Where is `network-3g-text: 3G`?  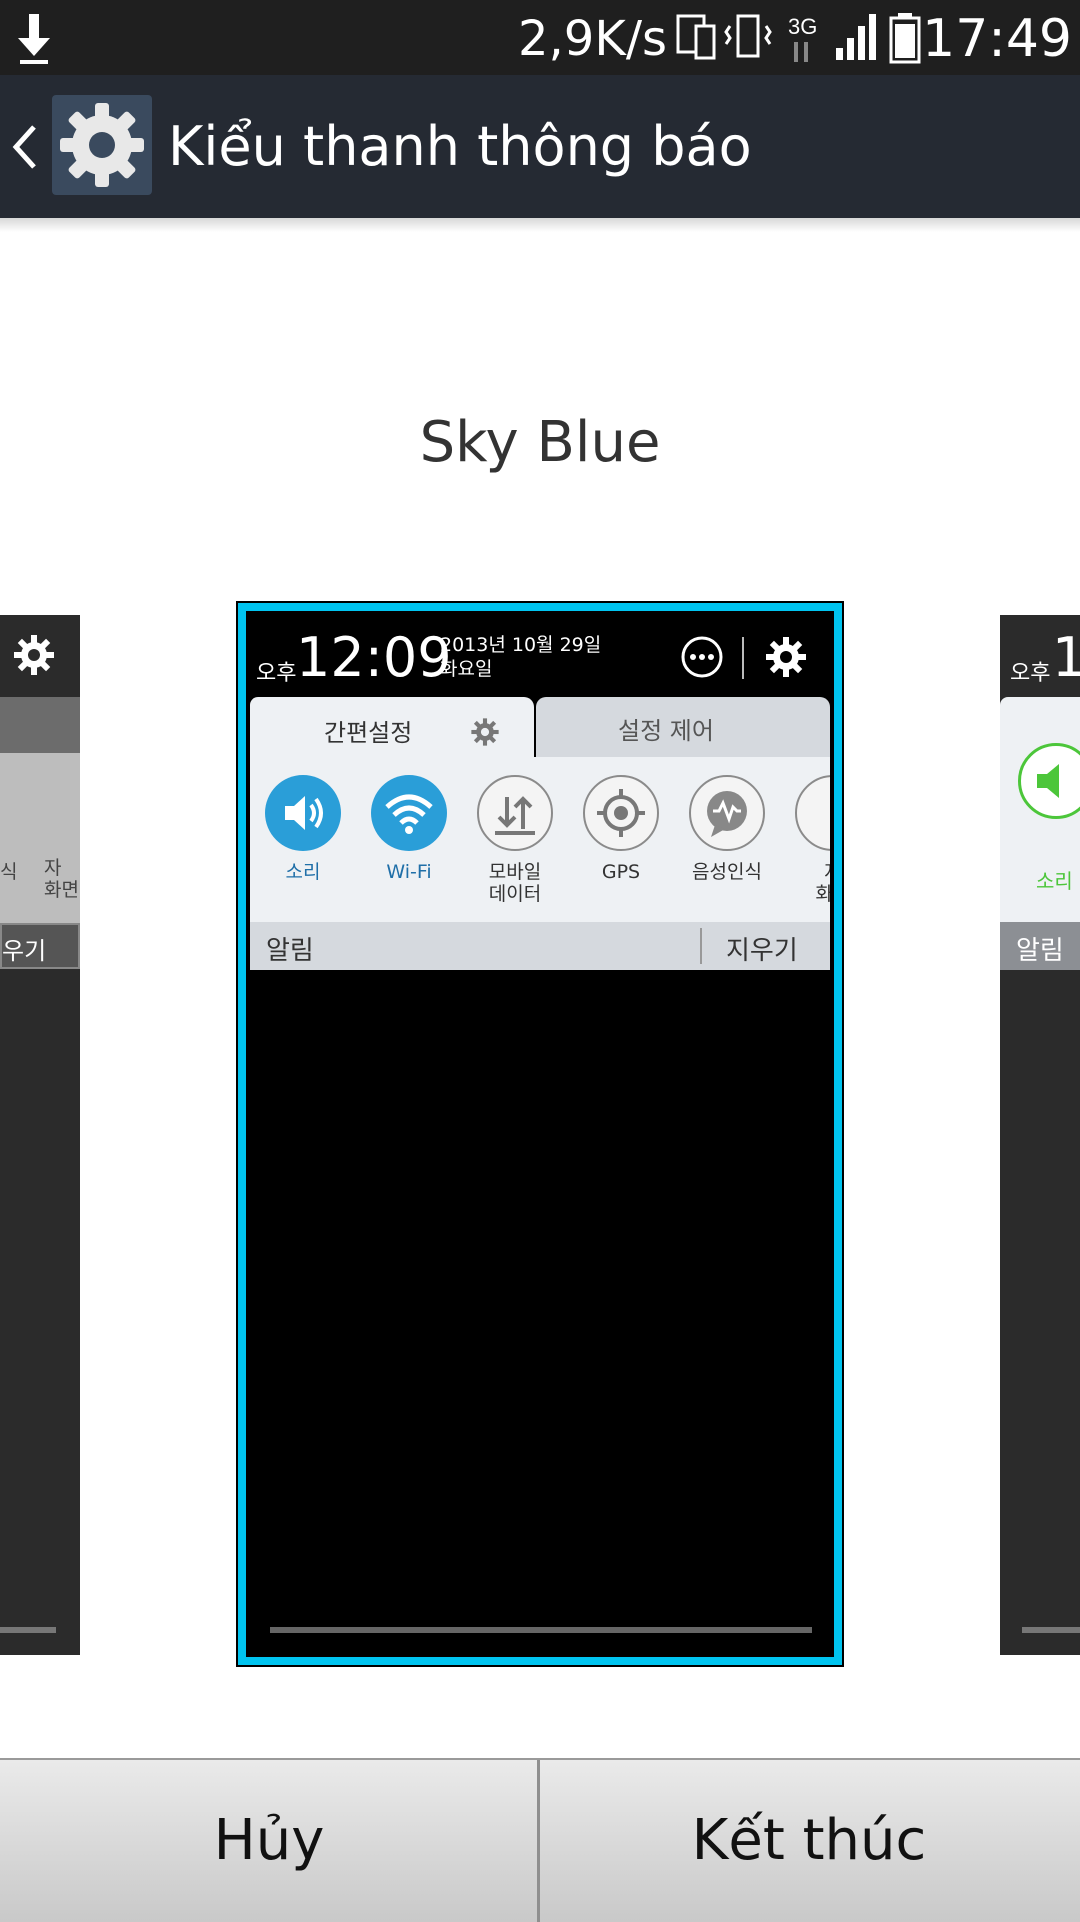 network-3g-text: 3G is located at coordinates (802, 26).